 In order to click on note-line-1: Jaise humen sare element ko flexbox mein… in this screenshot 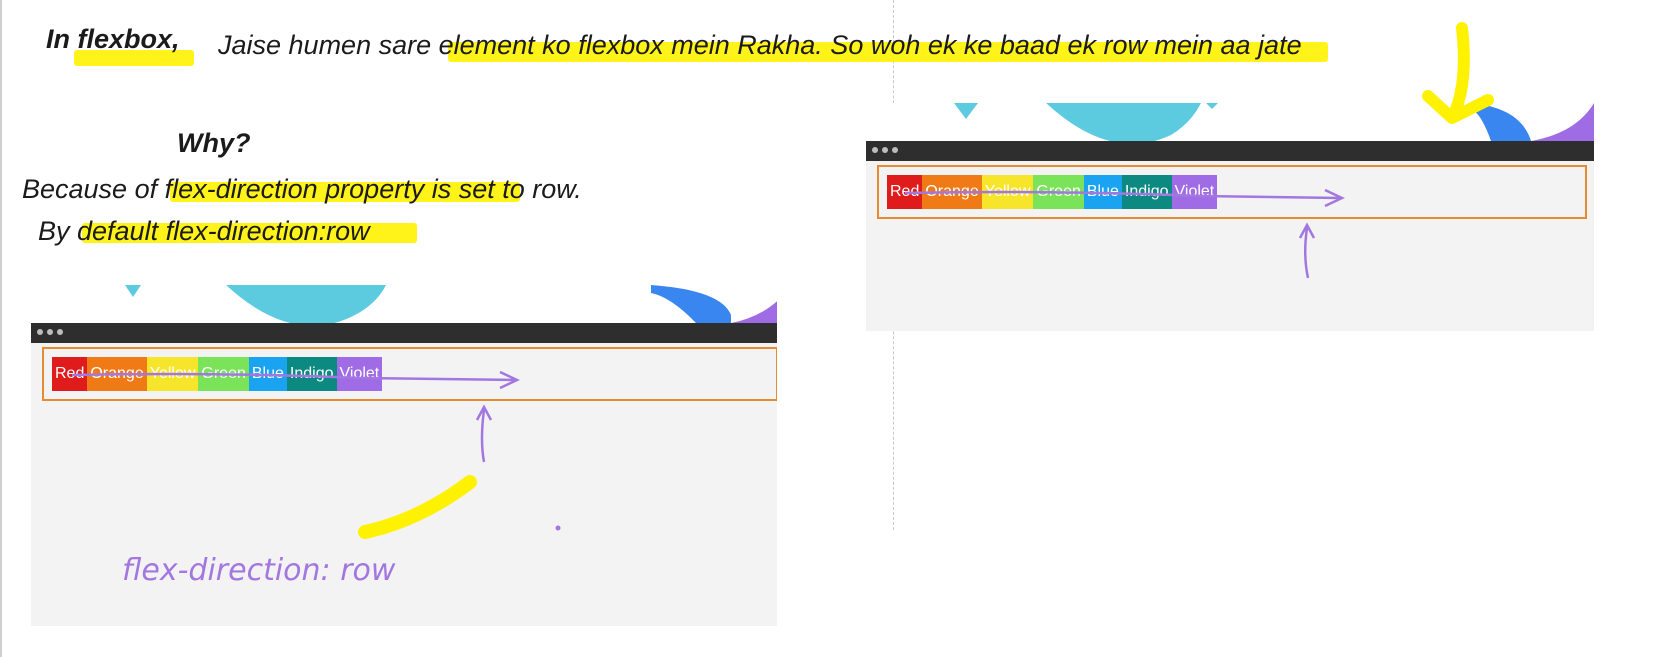, I will do `click(760, 45)`.